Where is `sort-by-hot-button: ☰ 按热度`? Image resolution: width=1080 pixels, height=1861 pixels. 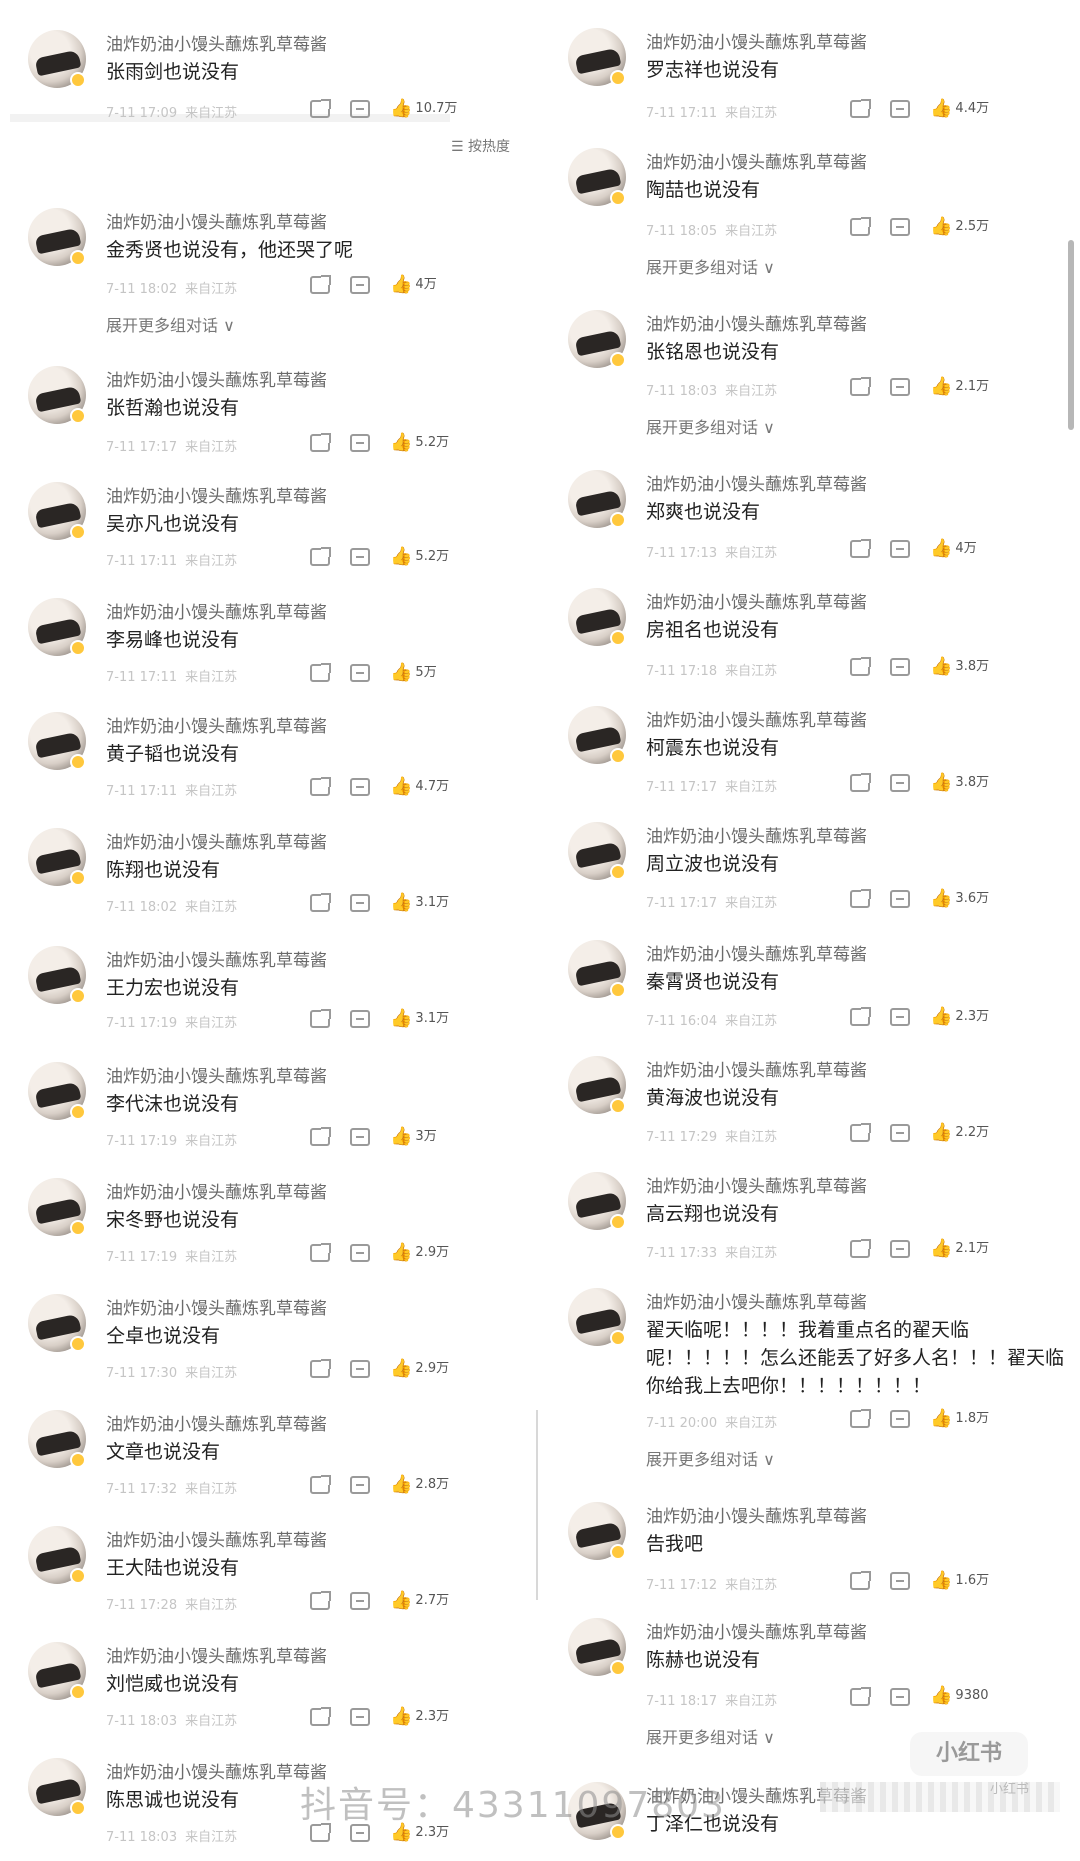 sort-by-hot-button: ☰ 按热度 is located at coordinates (480, 146).